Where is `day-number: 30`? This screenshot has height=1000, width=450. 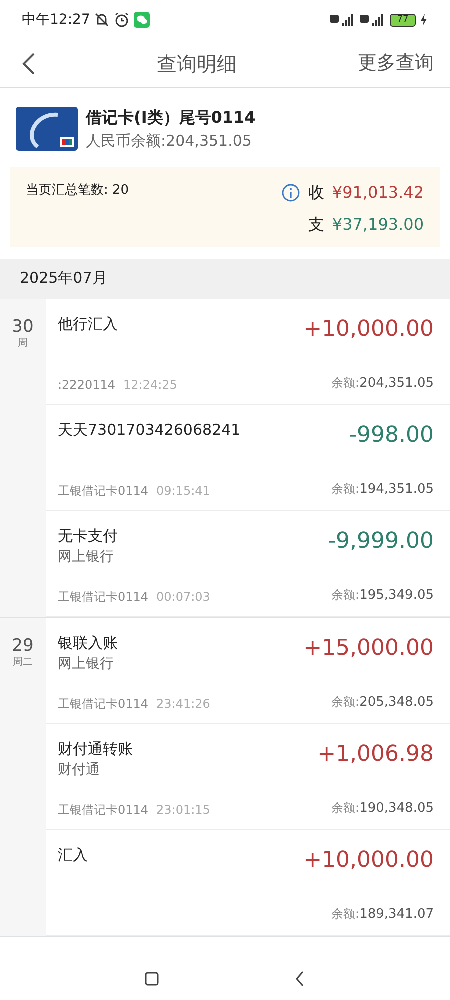
day-number: 30 is located at coordinates (23, 327).